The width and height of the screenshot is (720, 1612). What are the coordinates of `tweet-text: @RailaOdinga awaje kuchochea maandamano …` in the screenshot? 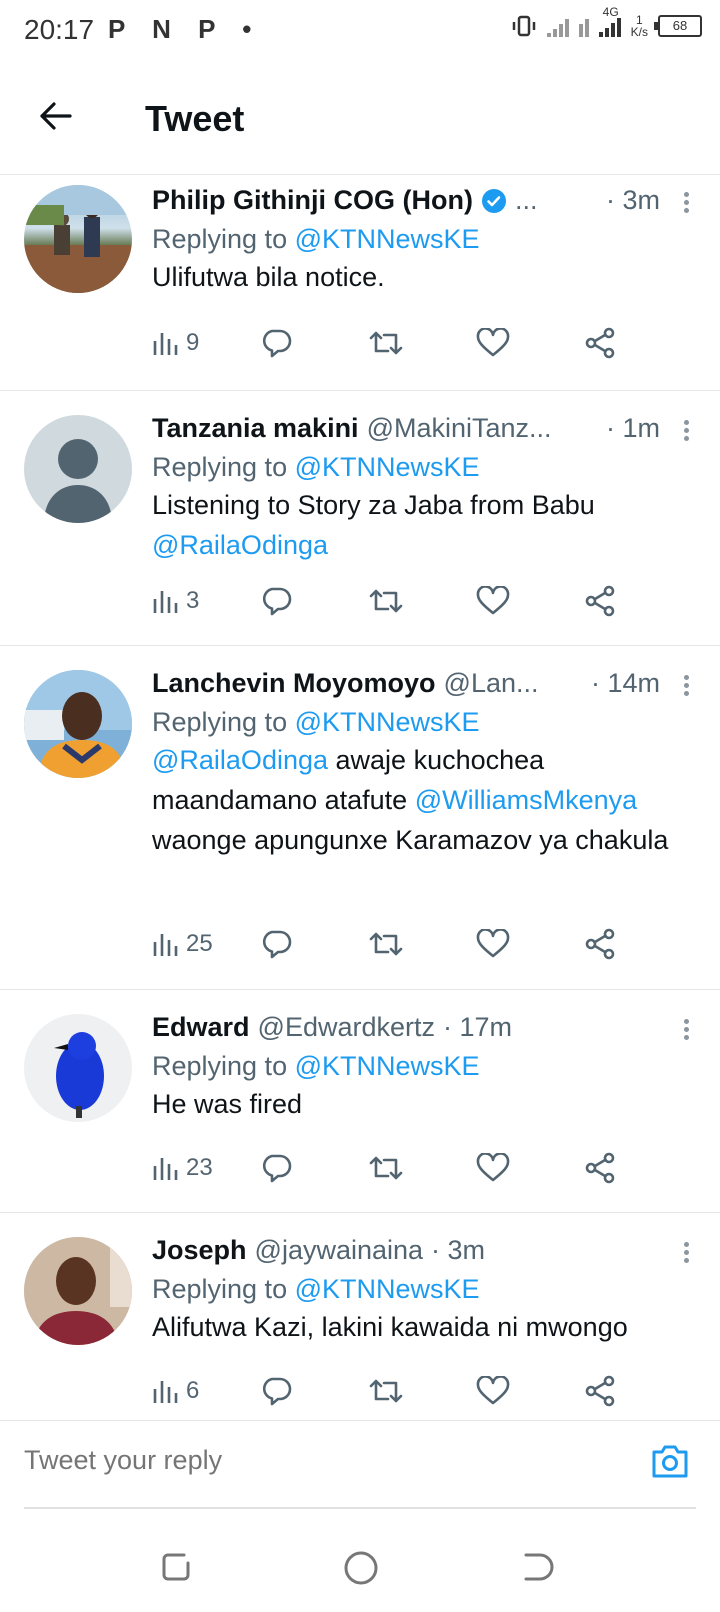 It's located at (410, 800).